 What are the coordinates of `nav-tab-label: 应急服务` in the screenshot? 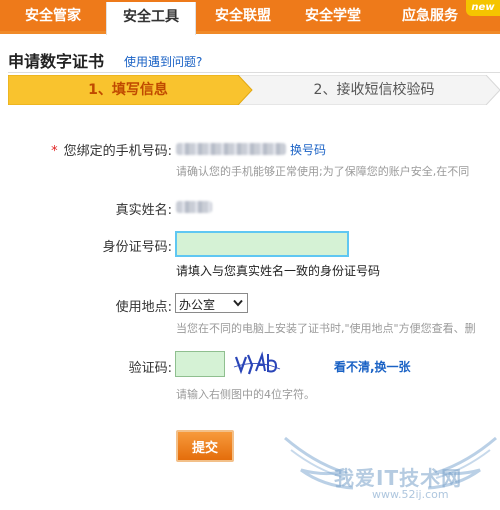 It's located at (430, 16).